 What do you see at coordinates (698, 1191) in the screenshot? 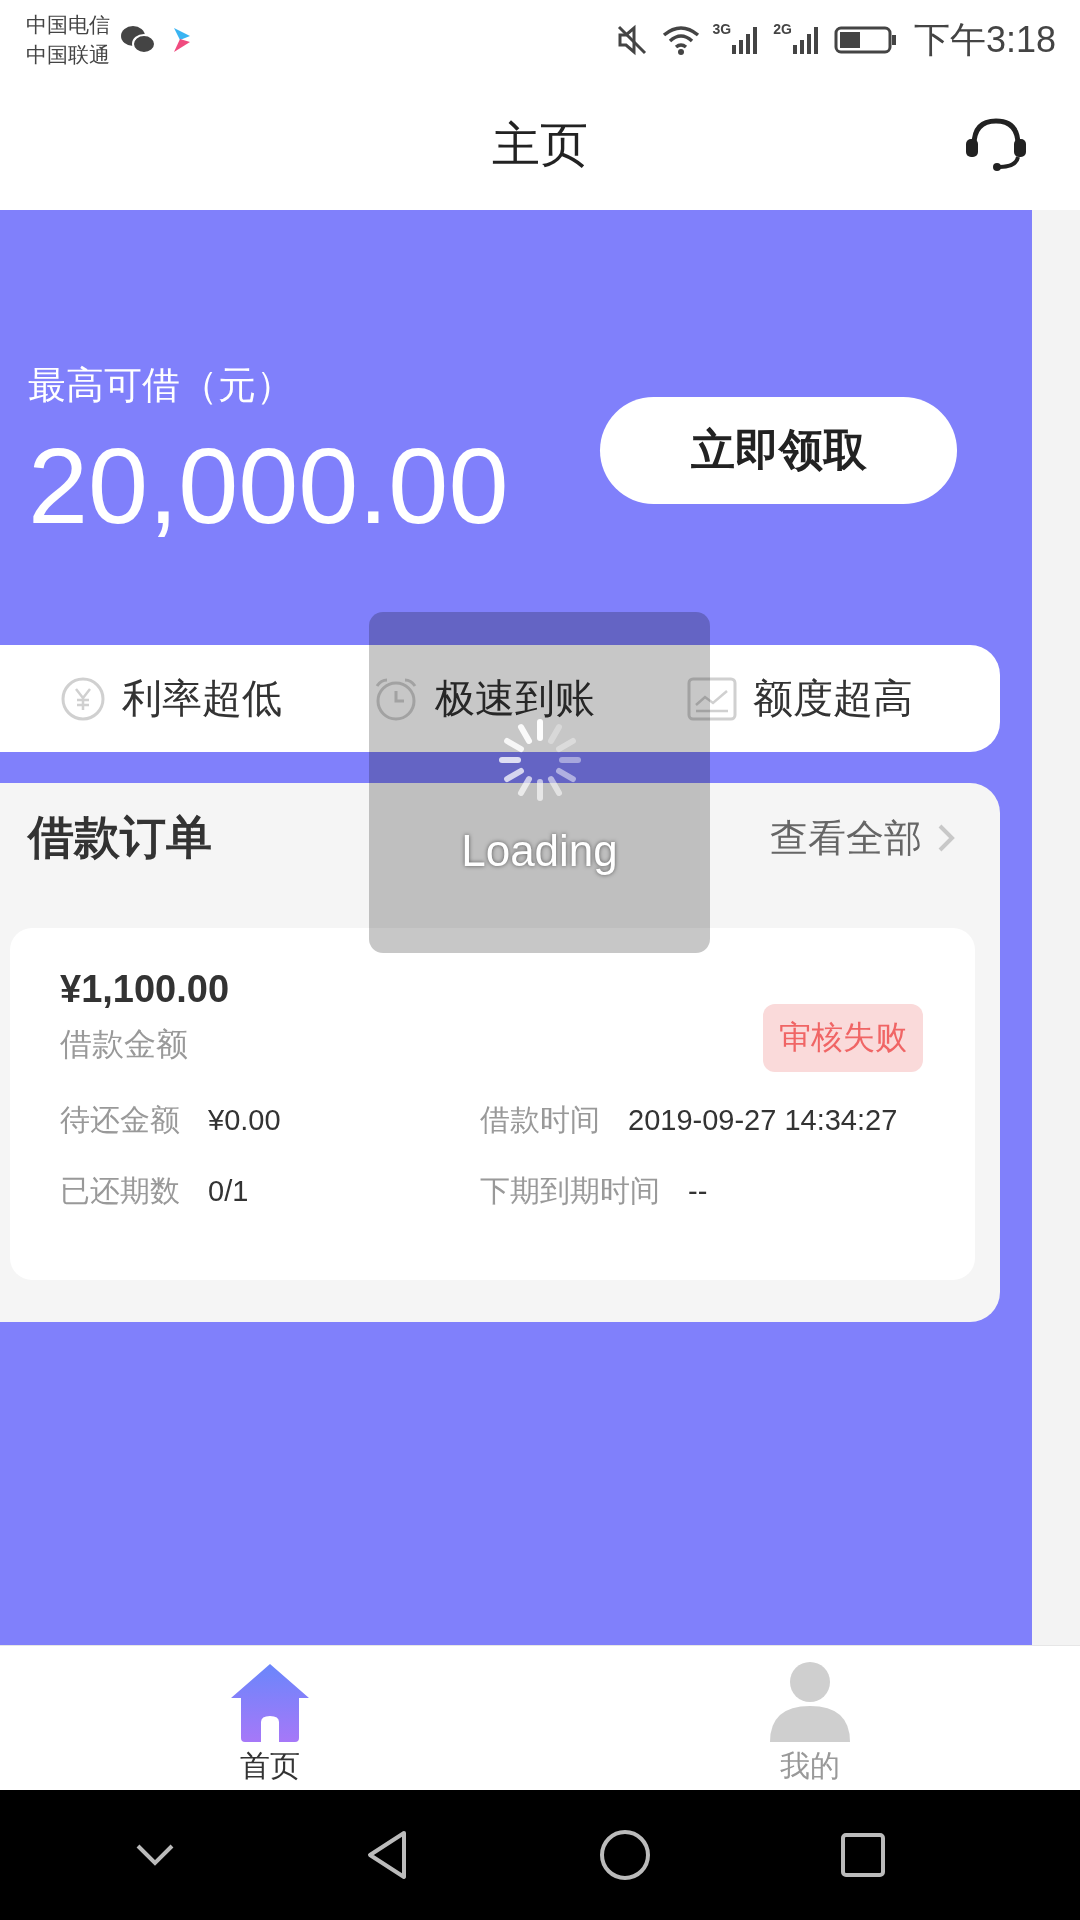
I see `field-value: --` at bounding box center [698, 1191].